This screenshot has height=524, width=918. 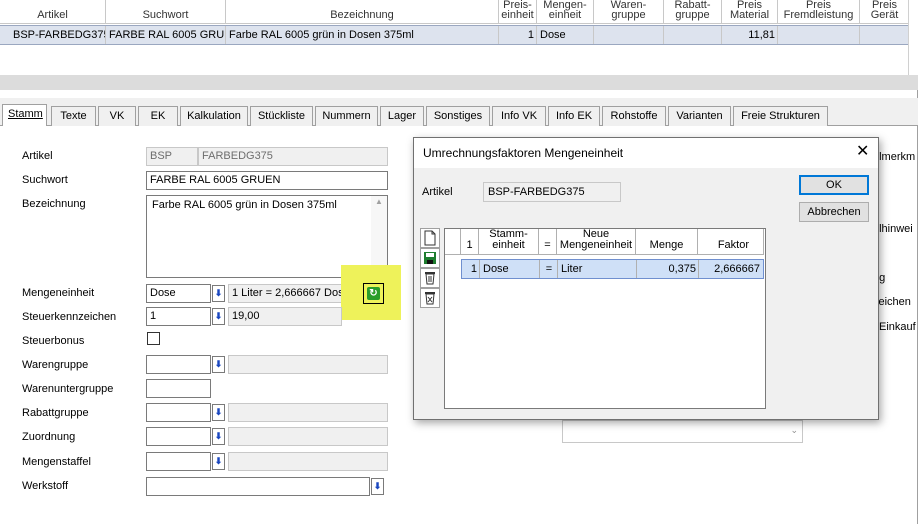 What do you see at coordinates (377, 486) in the screenshot?
I see `werkstoff-dropdown-icon: ⬇` at bounding box center [377, 486].